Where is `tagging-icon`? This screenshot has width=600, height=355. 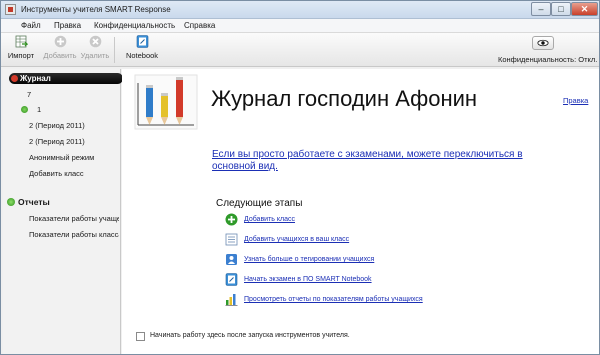
tagging-icon is located at coordinates (231, 259).